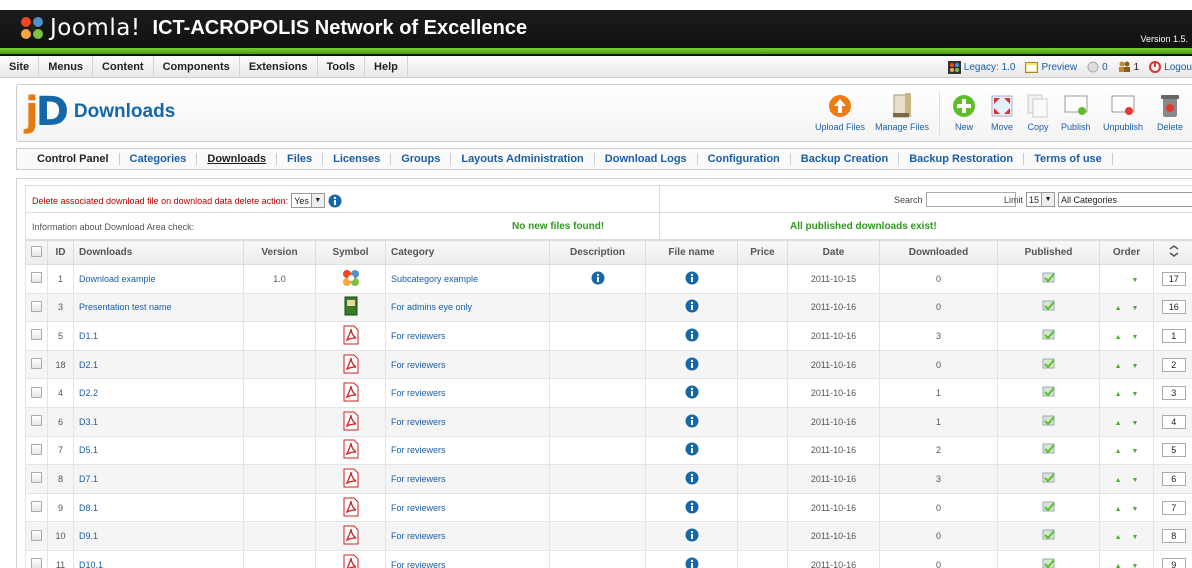 This screenshot has height=568, width=1192. Describe the element at coordinates (158, 252) in the screenshot. I see `col-downloads: Downloads` at that location.